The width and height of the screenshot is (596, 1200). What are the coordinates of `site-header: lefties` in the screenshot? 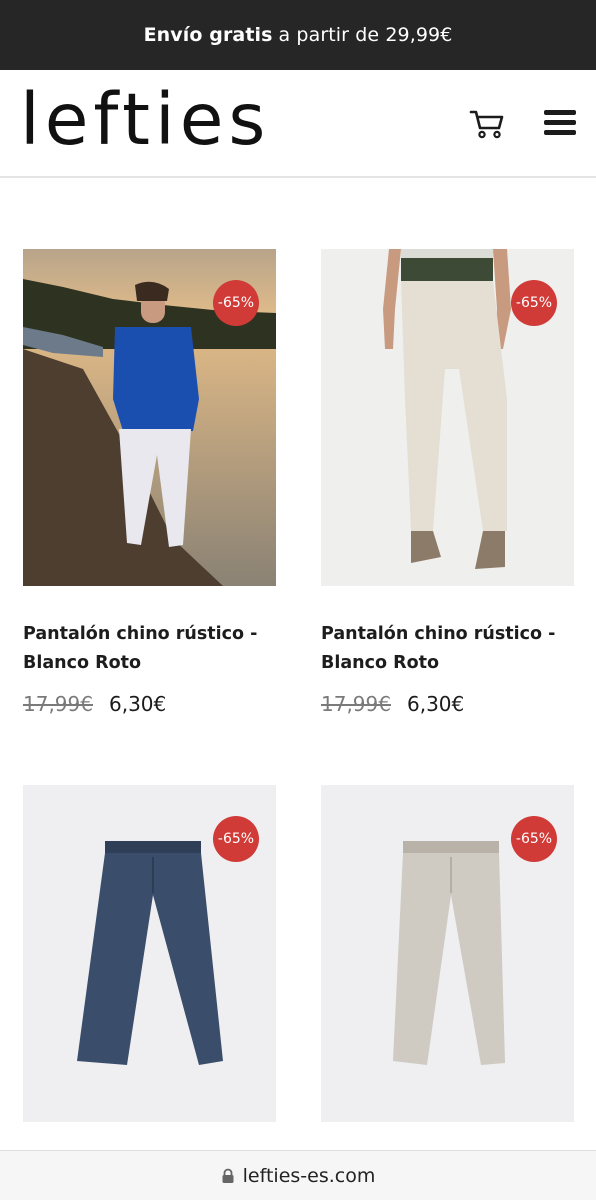 It's located at (298, 124).